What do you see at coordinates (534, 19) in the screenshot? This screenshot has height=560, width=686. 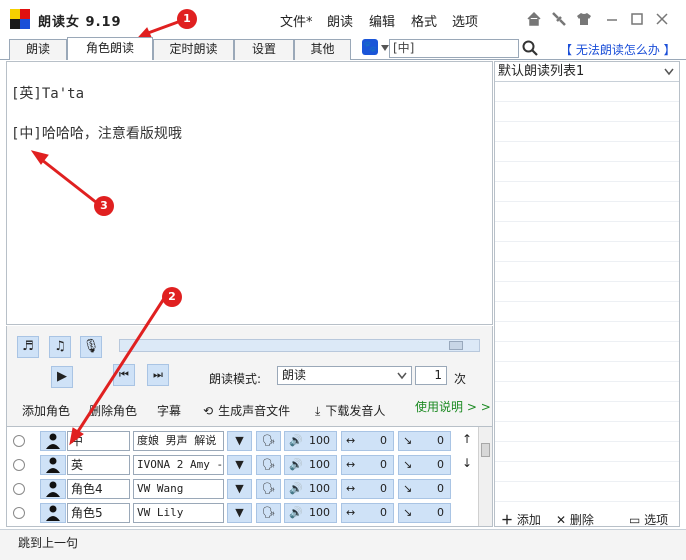 I see `home-icon` at bounding box center [534, 19].